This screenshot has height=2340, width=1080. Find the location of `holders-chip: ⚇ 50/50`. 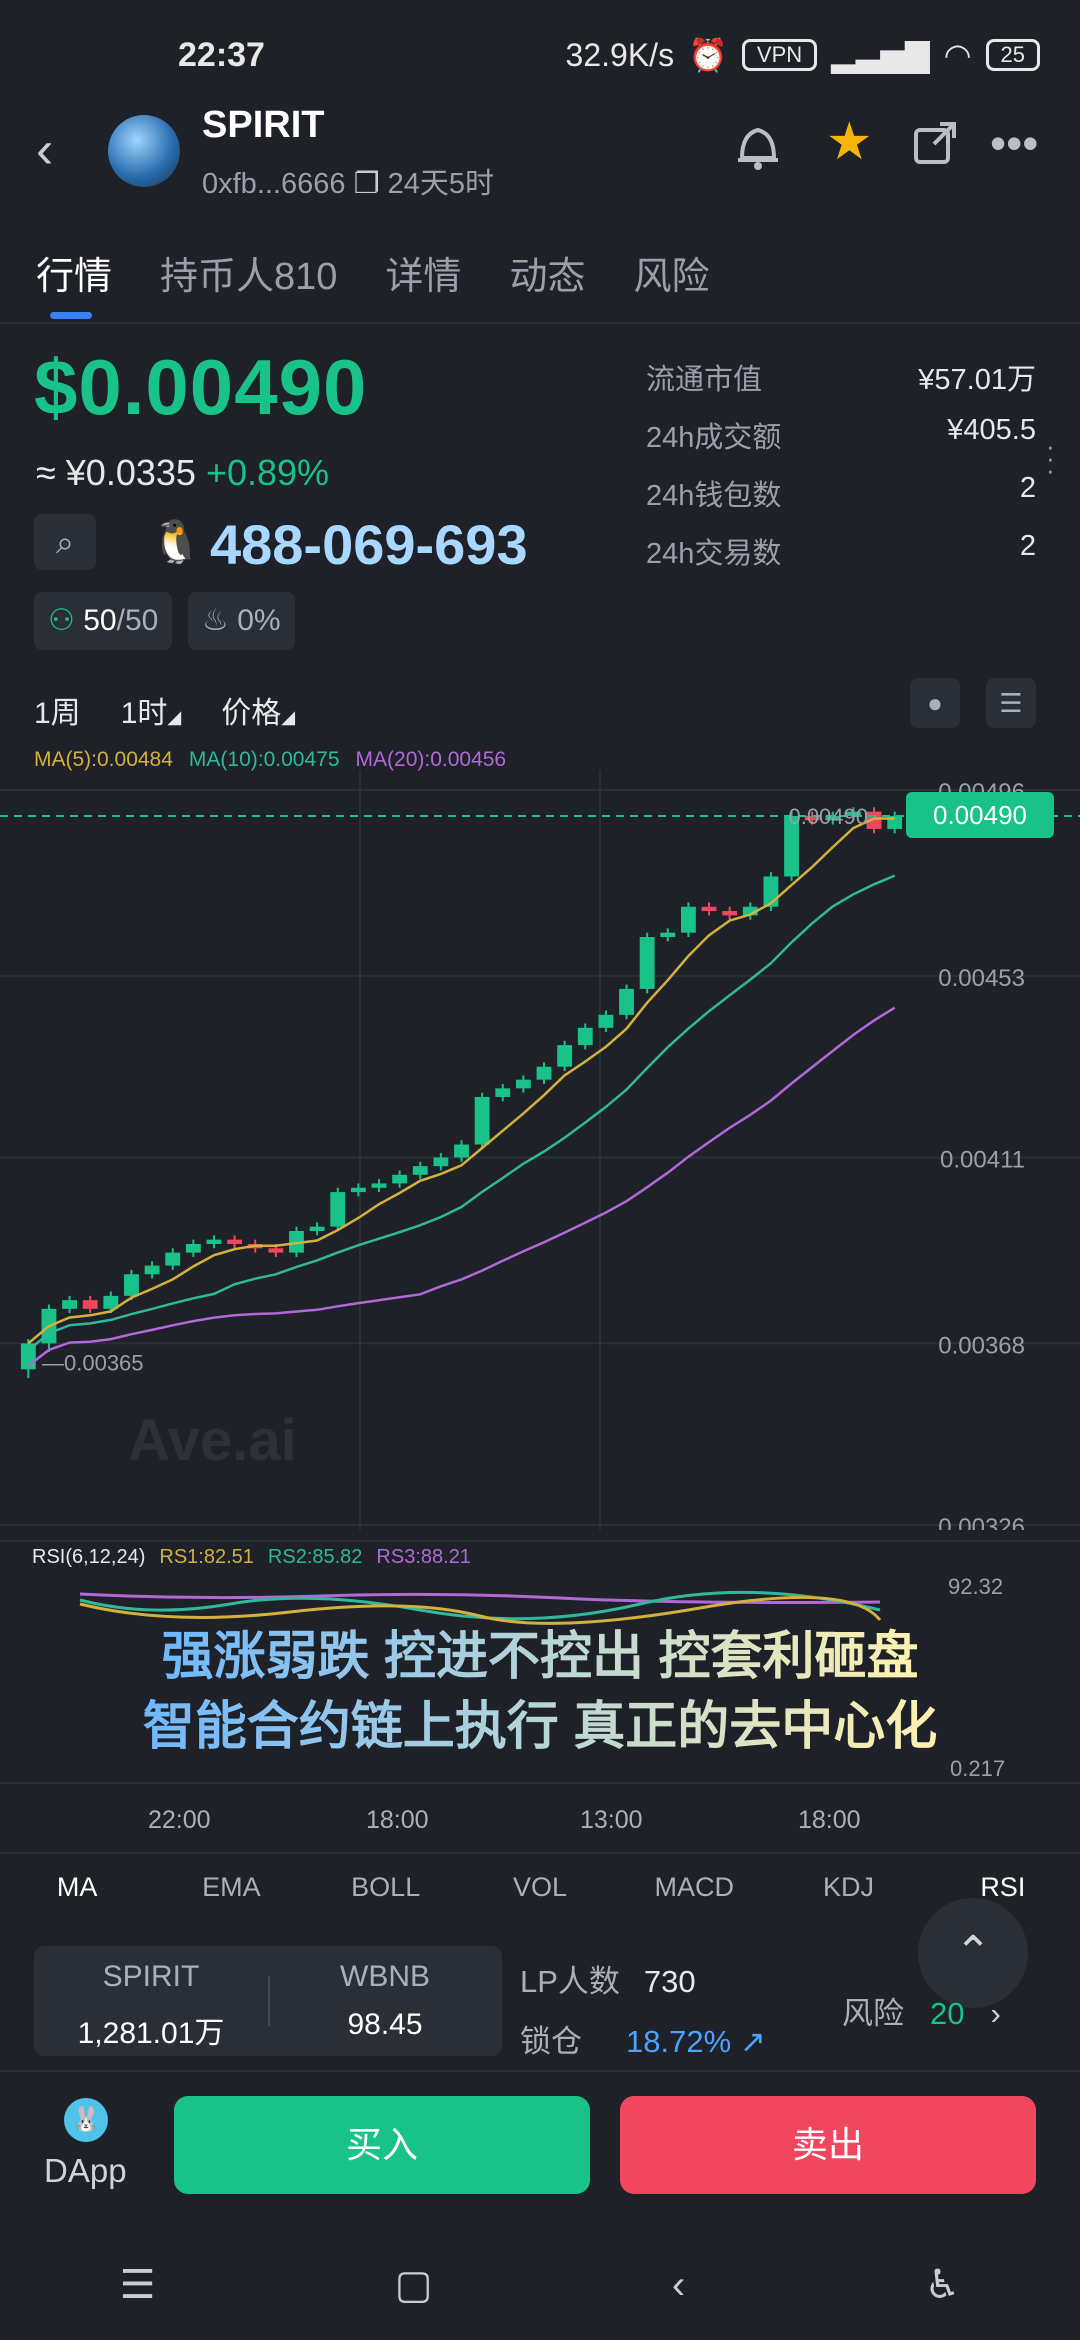

holders-chip: ⚇ 50/50 is located at coordinates (103, 621).